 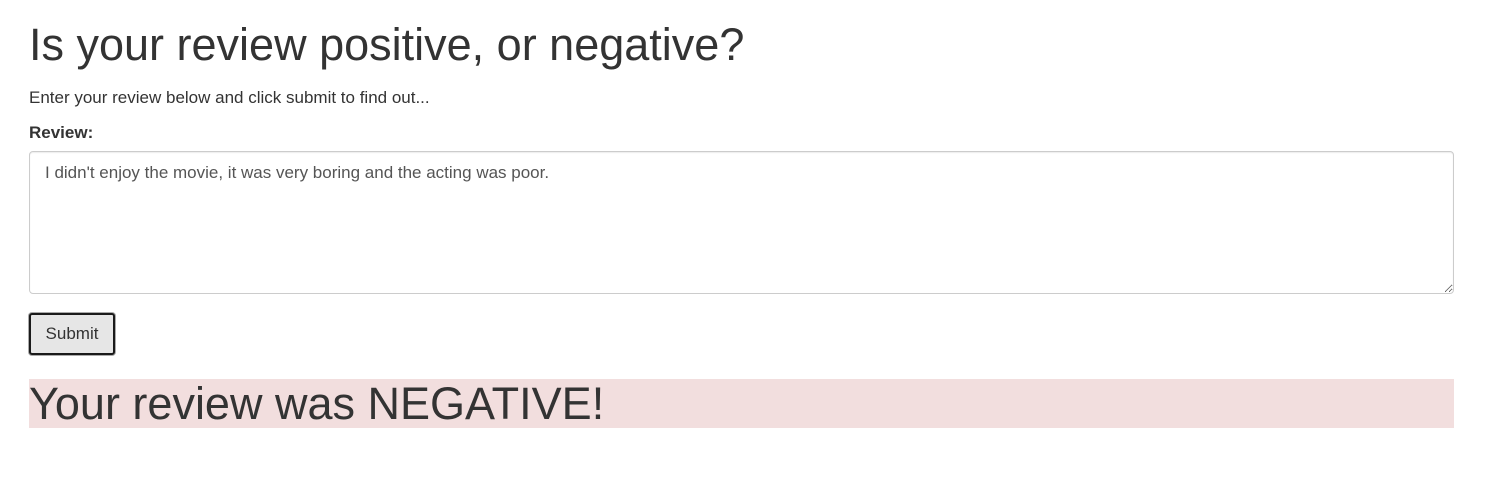 I want to click on submit-button: Submit, so click(x=72, y=334).